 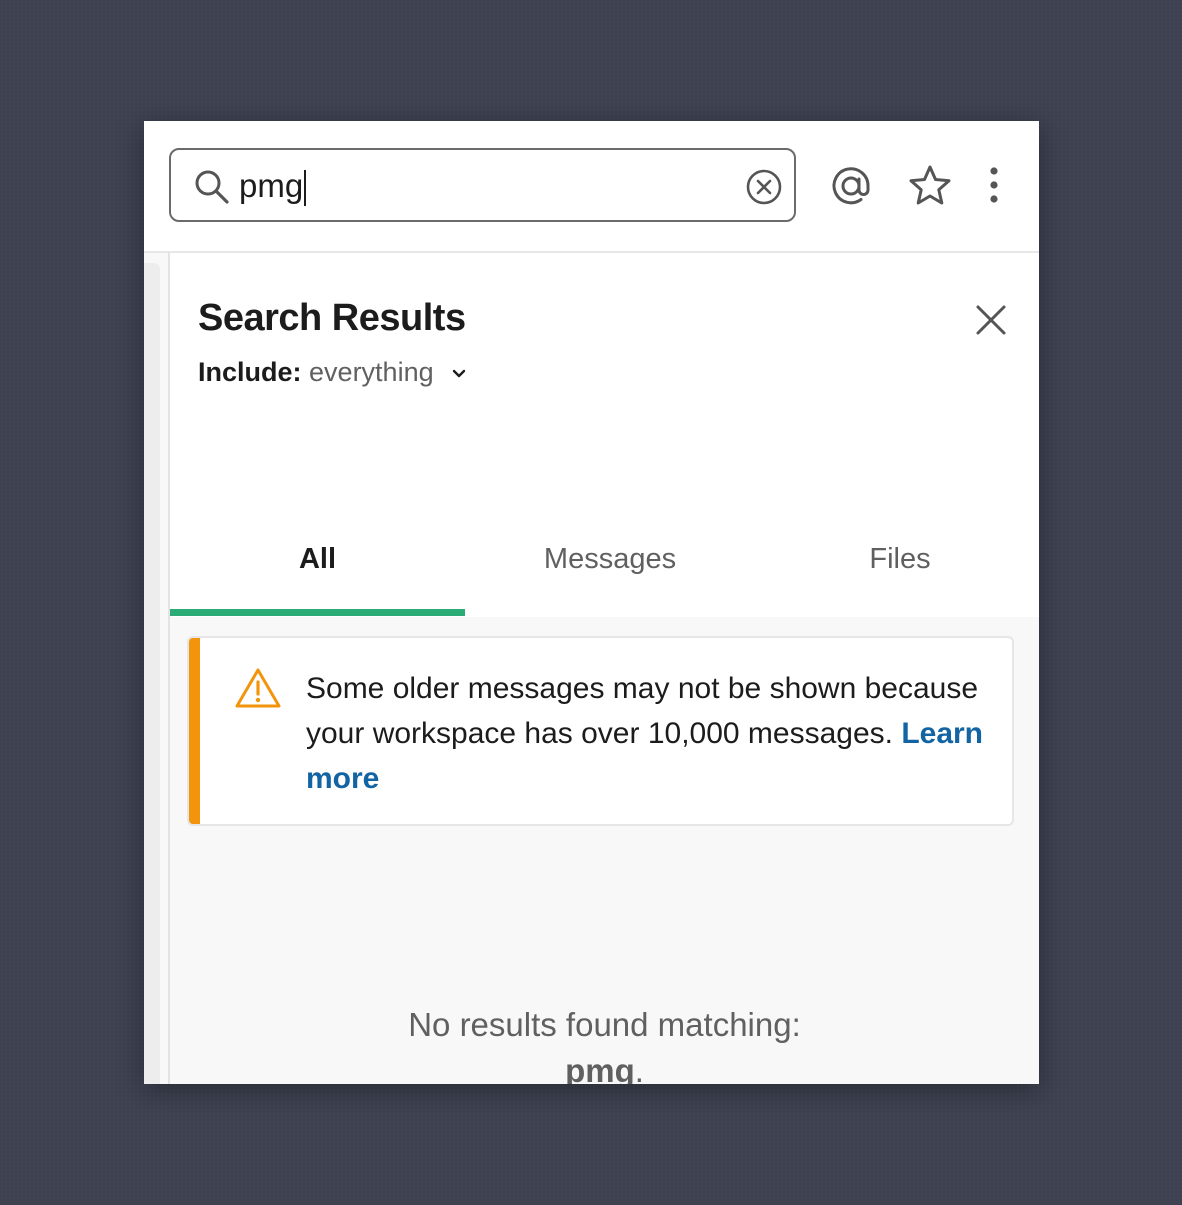 I want to click on left-pane-scroll, so click(x=152, y=673).